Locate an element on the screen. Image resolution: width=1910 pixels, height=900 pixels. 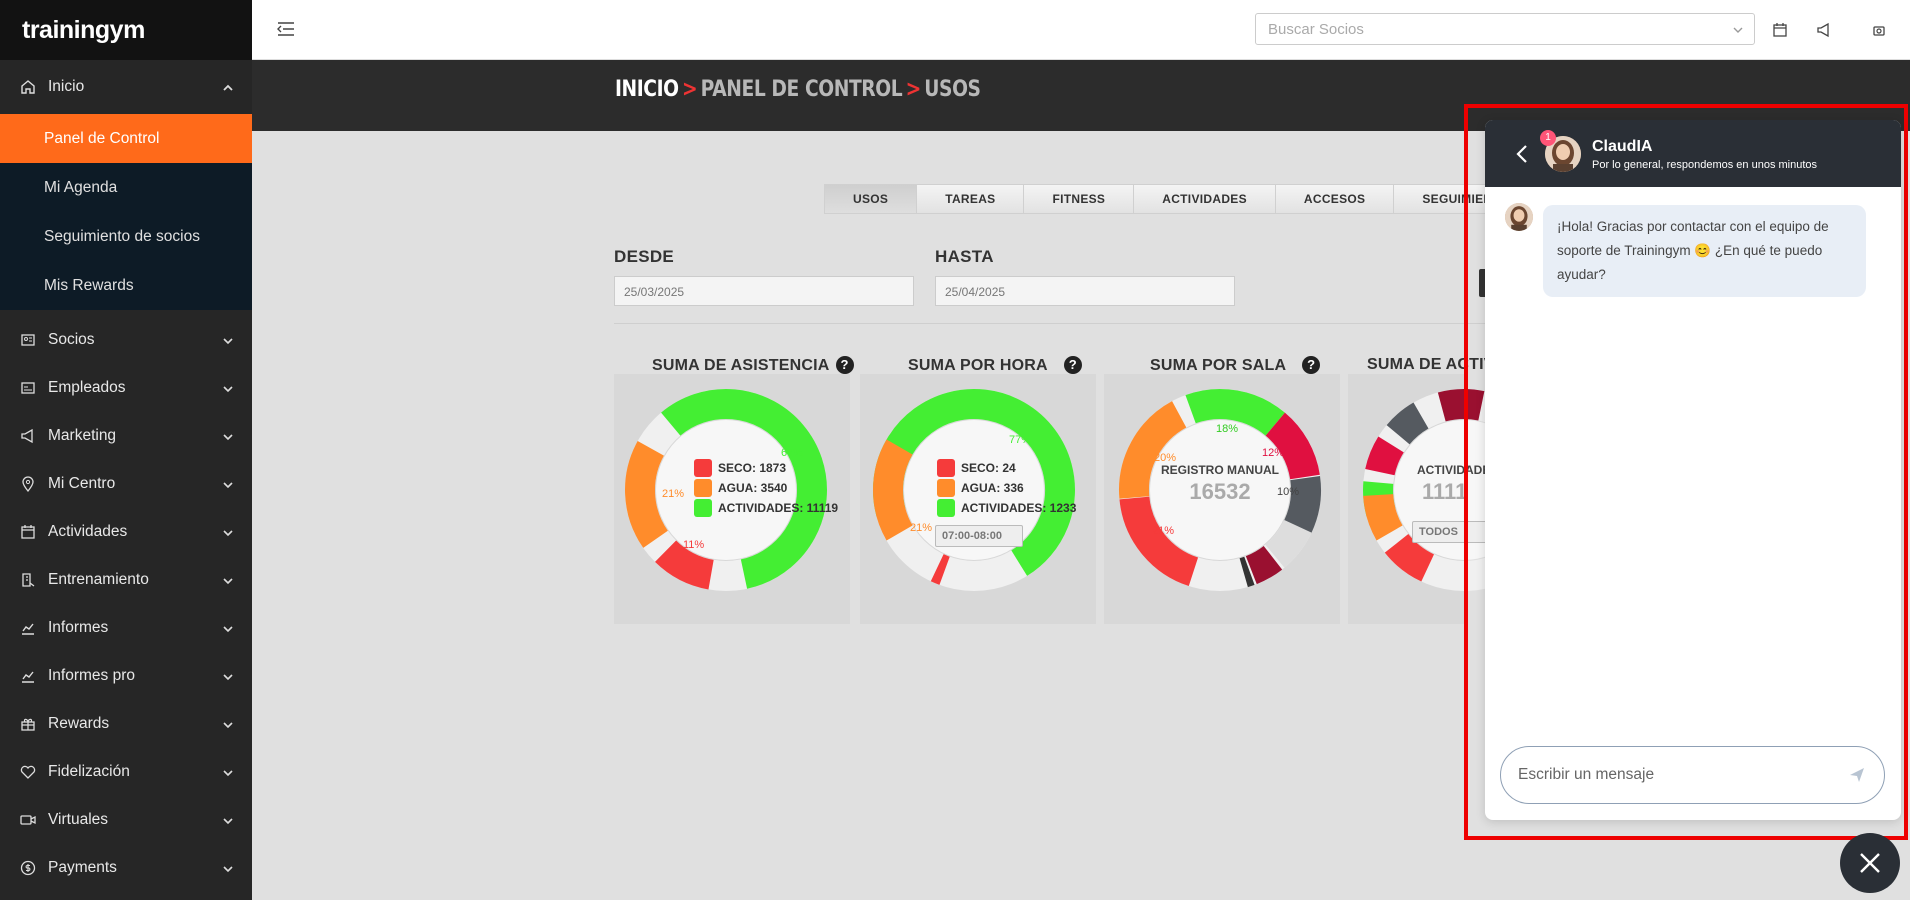
tab-accesos: ACCESOS is located at coordinates (1335, 199).